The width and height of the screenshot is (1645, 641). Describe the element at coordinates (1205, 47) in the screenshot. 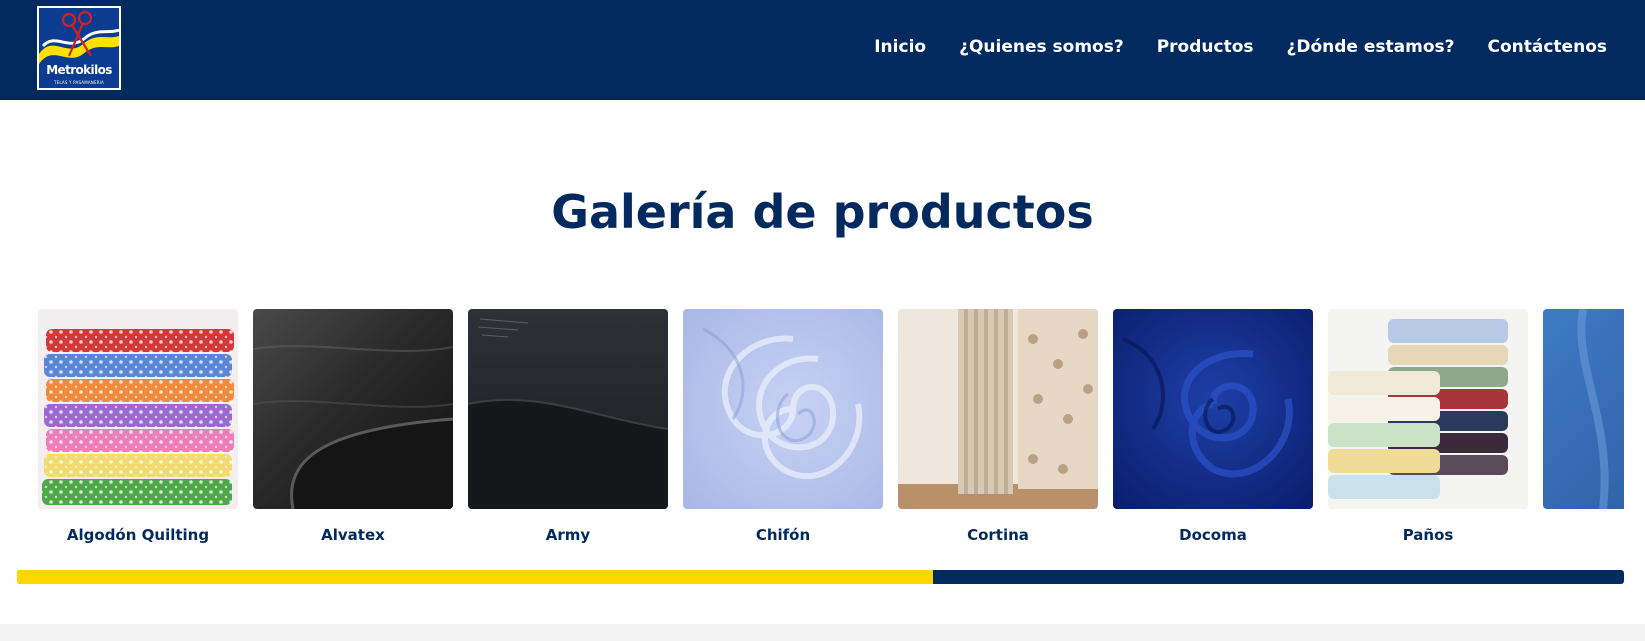

I see `nav-link-productos: Productos` at that location.